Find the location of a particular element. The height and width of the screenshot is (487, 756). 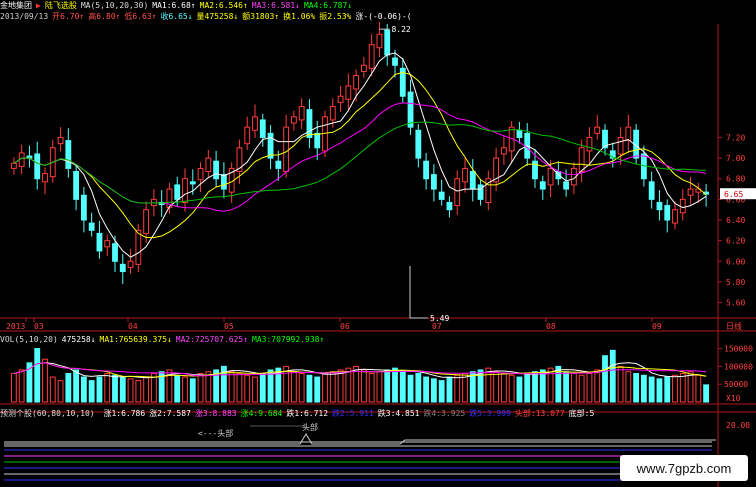

vol-tick-label: 100000 is located at coordinates (738, 366).